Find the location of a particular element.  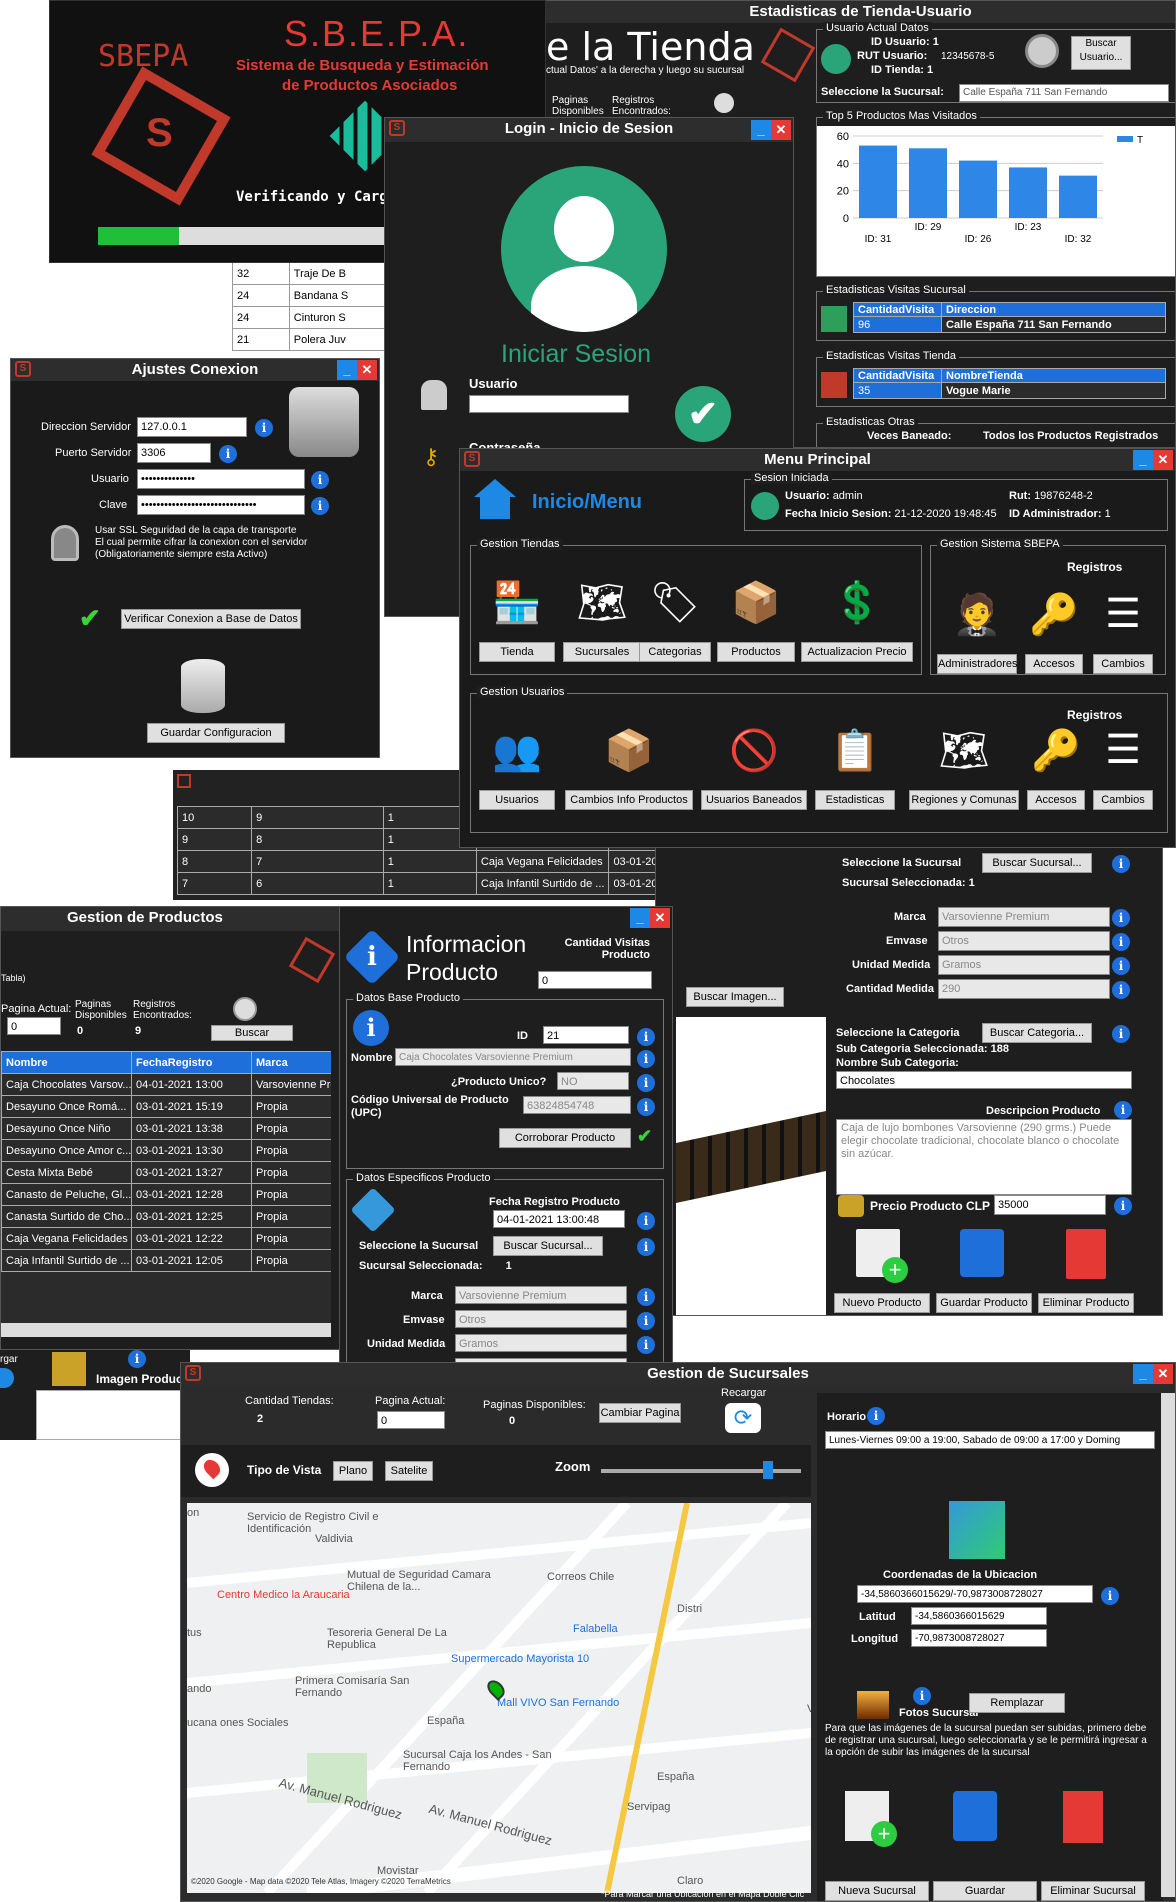

satelite-button: Satelite is located at coordinates (409, 1471).